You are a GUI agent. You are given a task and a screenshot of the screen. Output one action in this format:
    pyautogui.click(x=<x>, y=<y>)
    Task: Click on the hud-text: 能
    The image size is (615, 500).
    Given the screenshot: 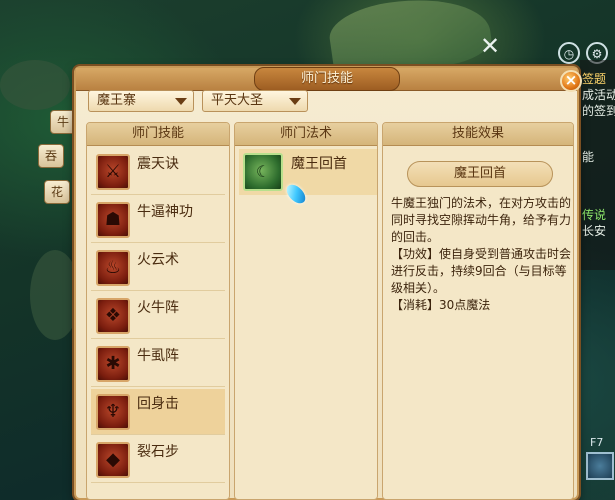 What is the action you would take?
    pyautogui.click(x=588, y=157)
    